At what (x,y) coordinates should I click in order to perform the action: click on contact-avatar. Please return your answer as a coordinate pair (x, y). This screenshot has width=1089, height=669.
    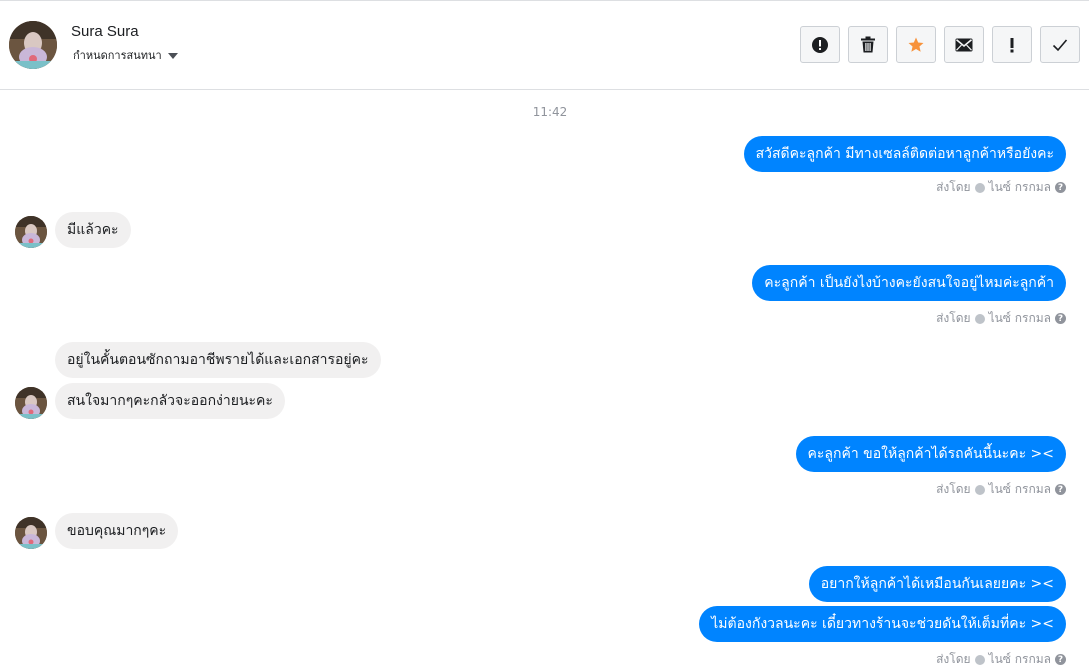
    Looking at the image, I should click on (33, 45).